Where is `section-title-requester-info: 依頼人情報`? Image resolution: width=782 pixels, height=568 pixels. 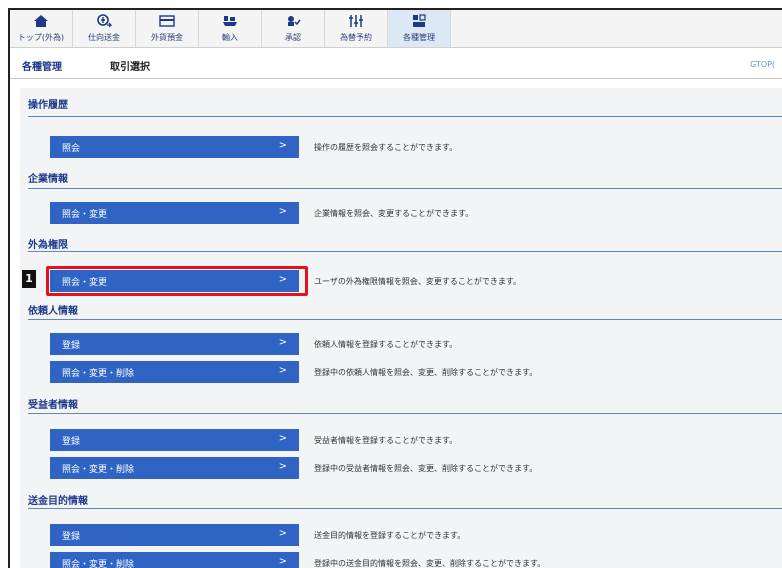 section-title-requester-info: 依頼人情報 is located at coordinates (53, 311).